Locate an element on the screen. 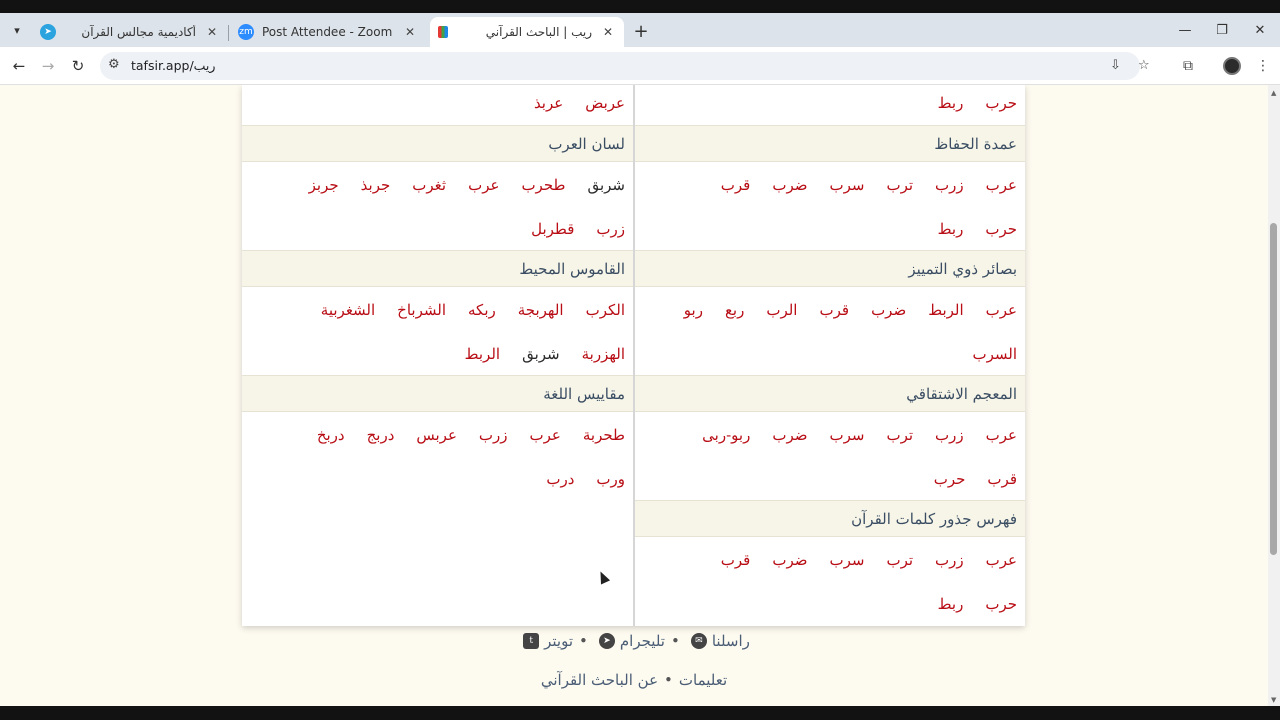 Image resolution: width=1280 pixels, height=720 pixels. root-link: الشرباخ is located at coordinates (421, 310).